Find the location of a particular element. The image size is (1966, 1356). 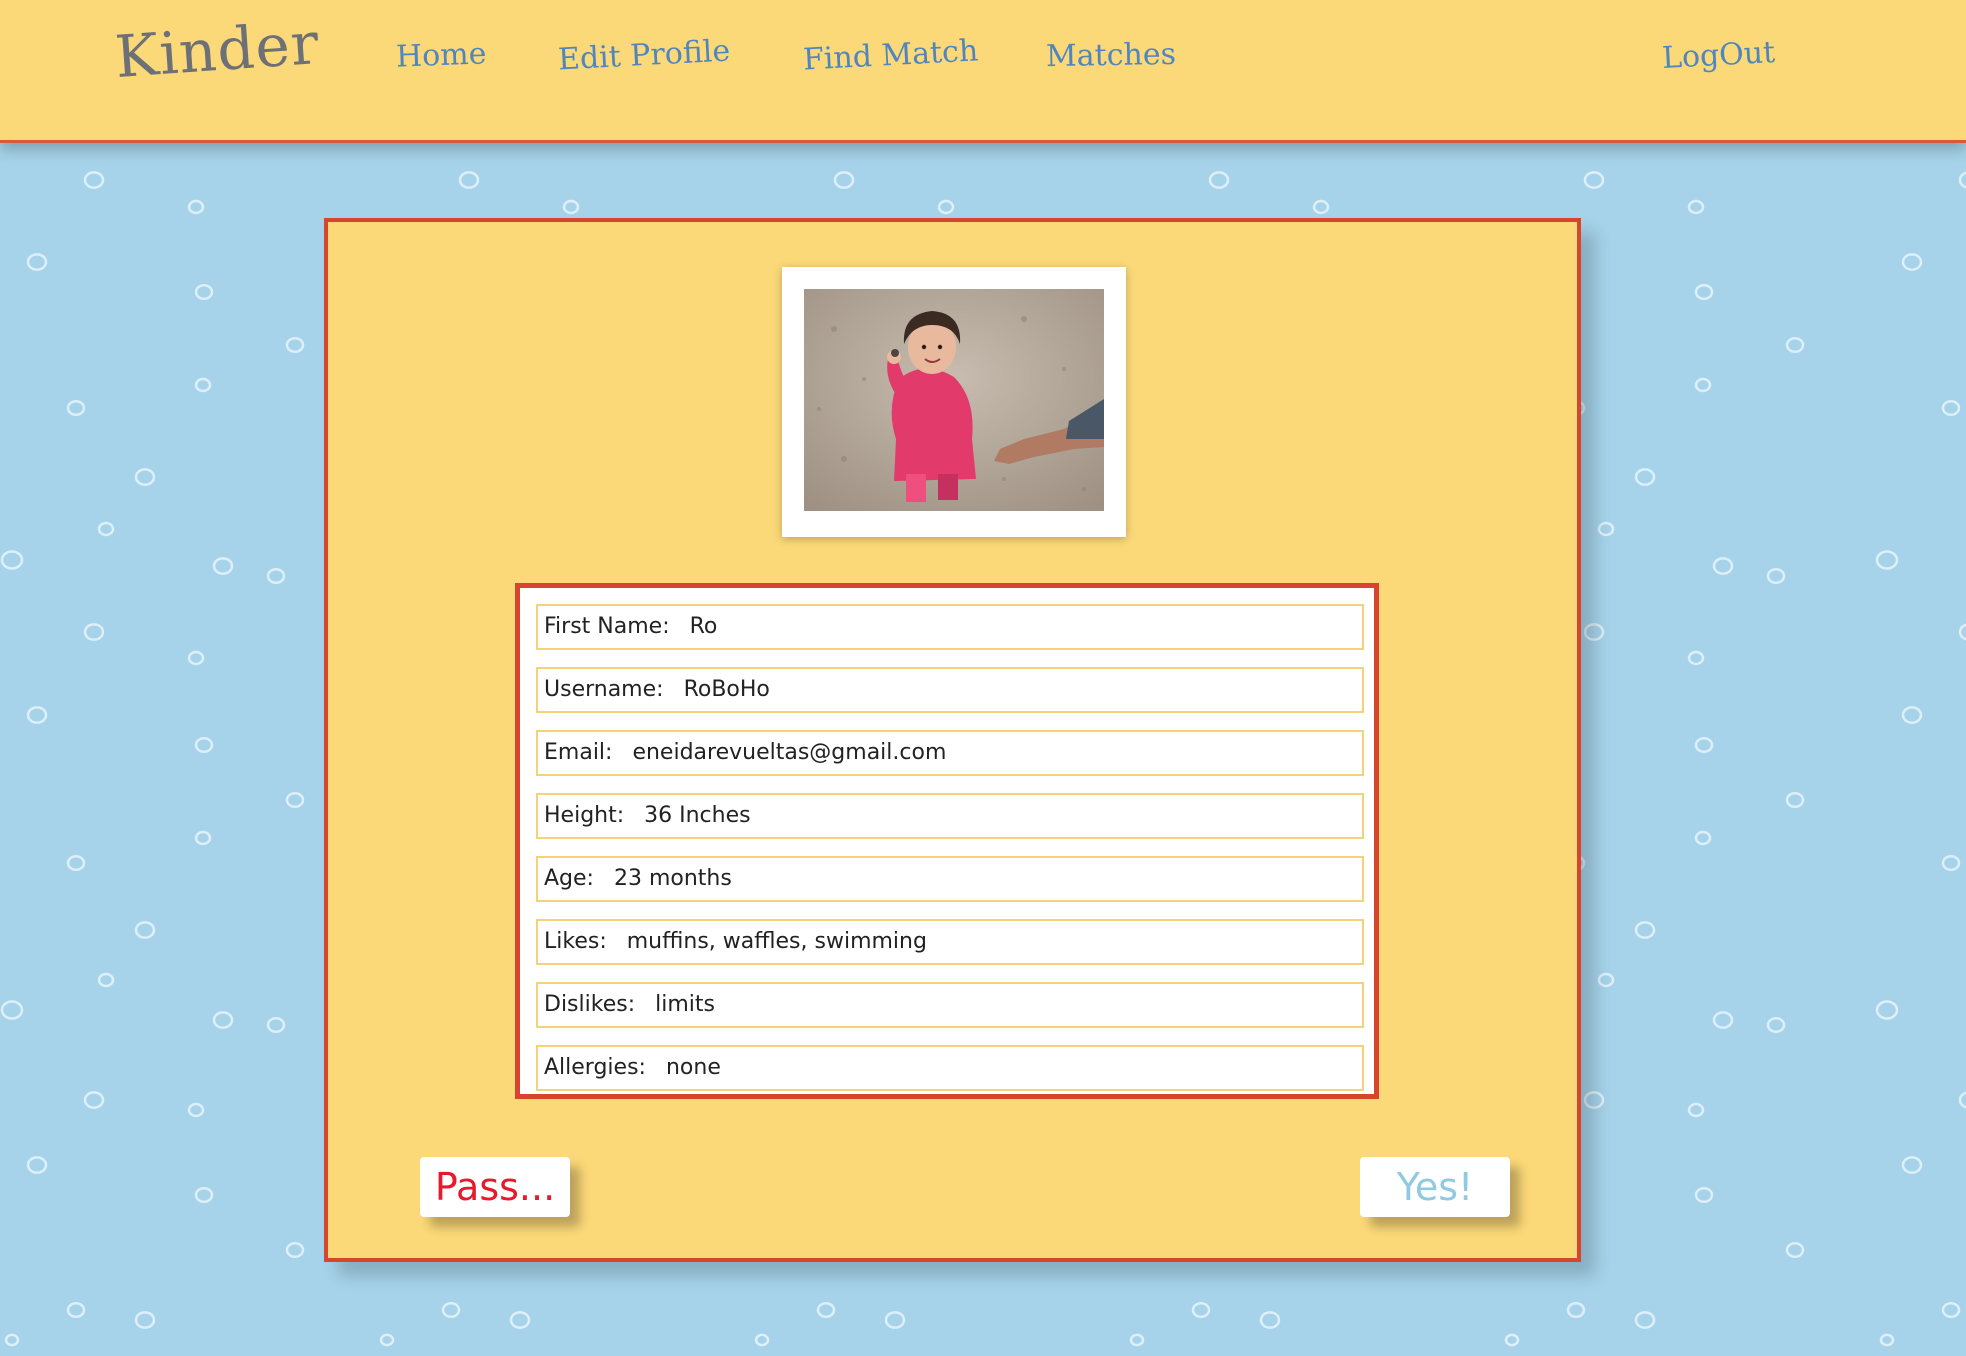

nav-find-match-link: Find Match is located at coordinates (890, 55).